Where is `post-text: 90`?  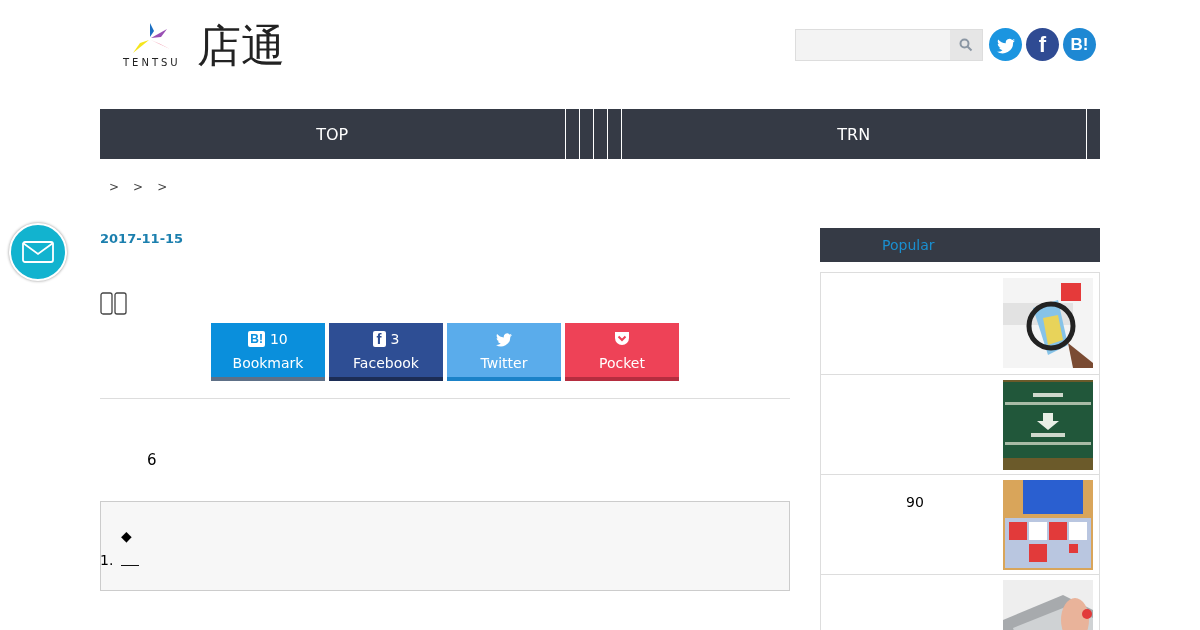 post-text: 90 is located at coordinates (915, 502).